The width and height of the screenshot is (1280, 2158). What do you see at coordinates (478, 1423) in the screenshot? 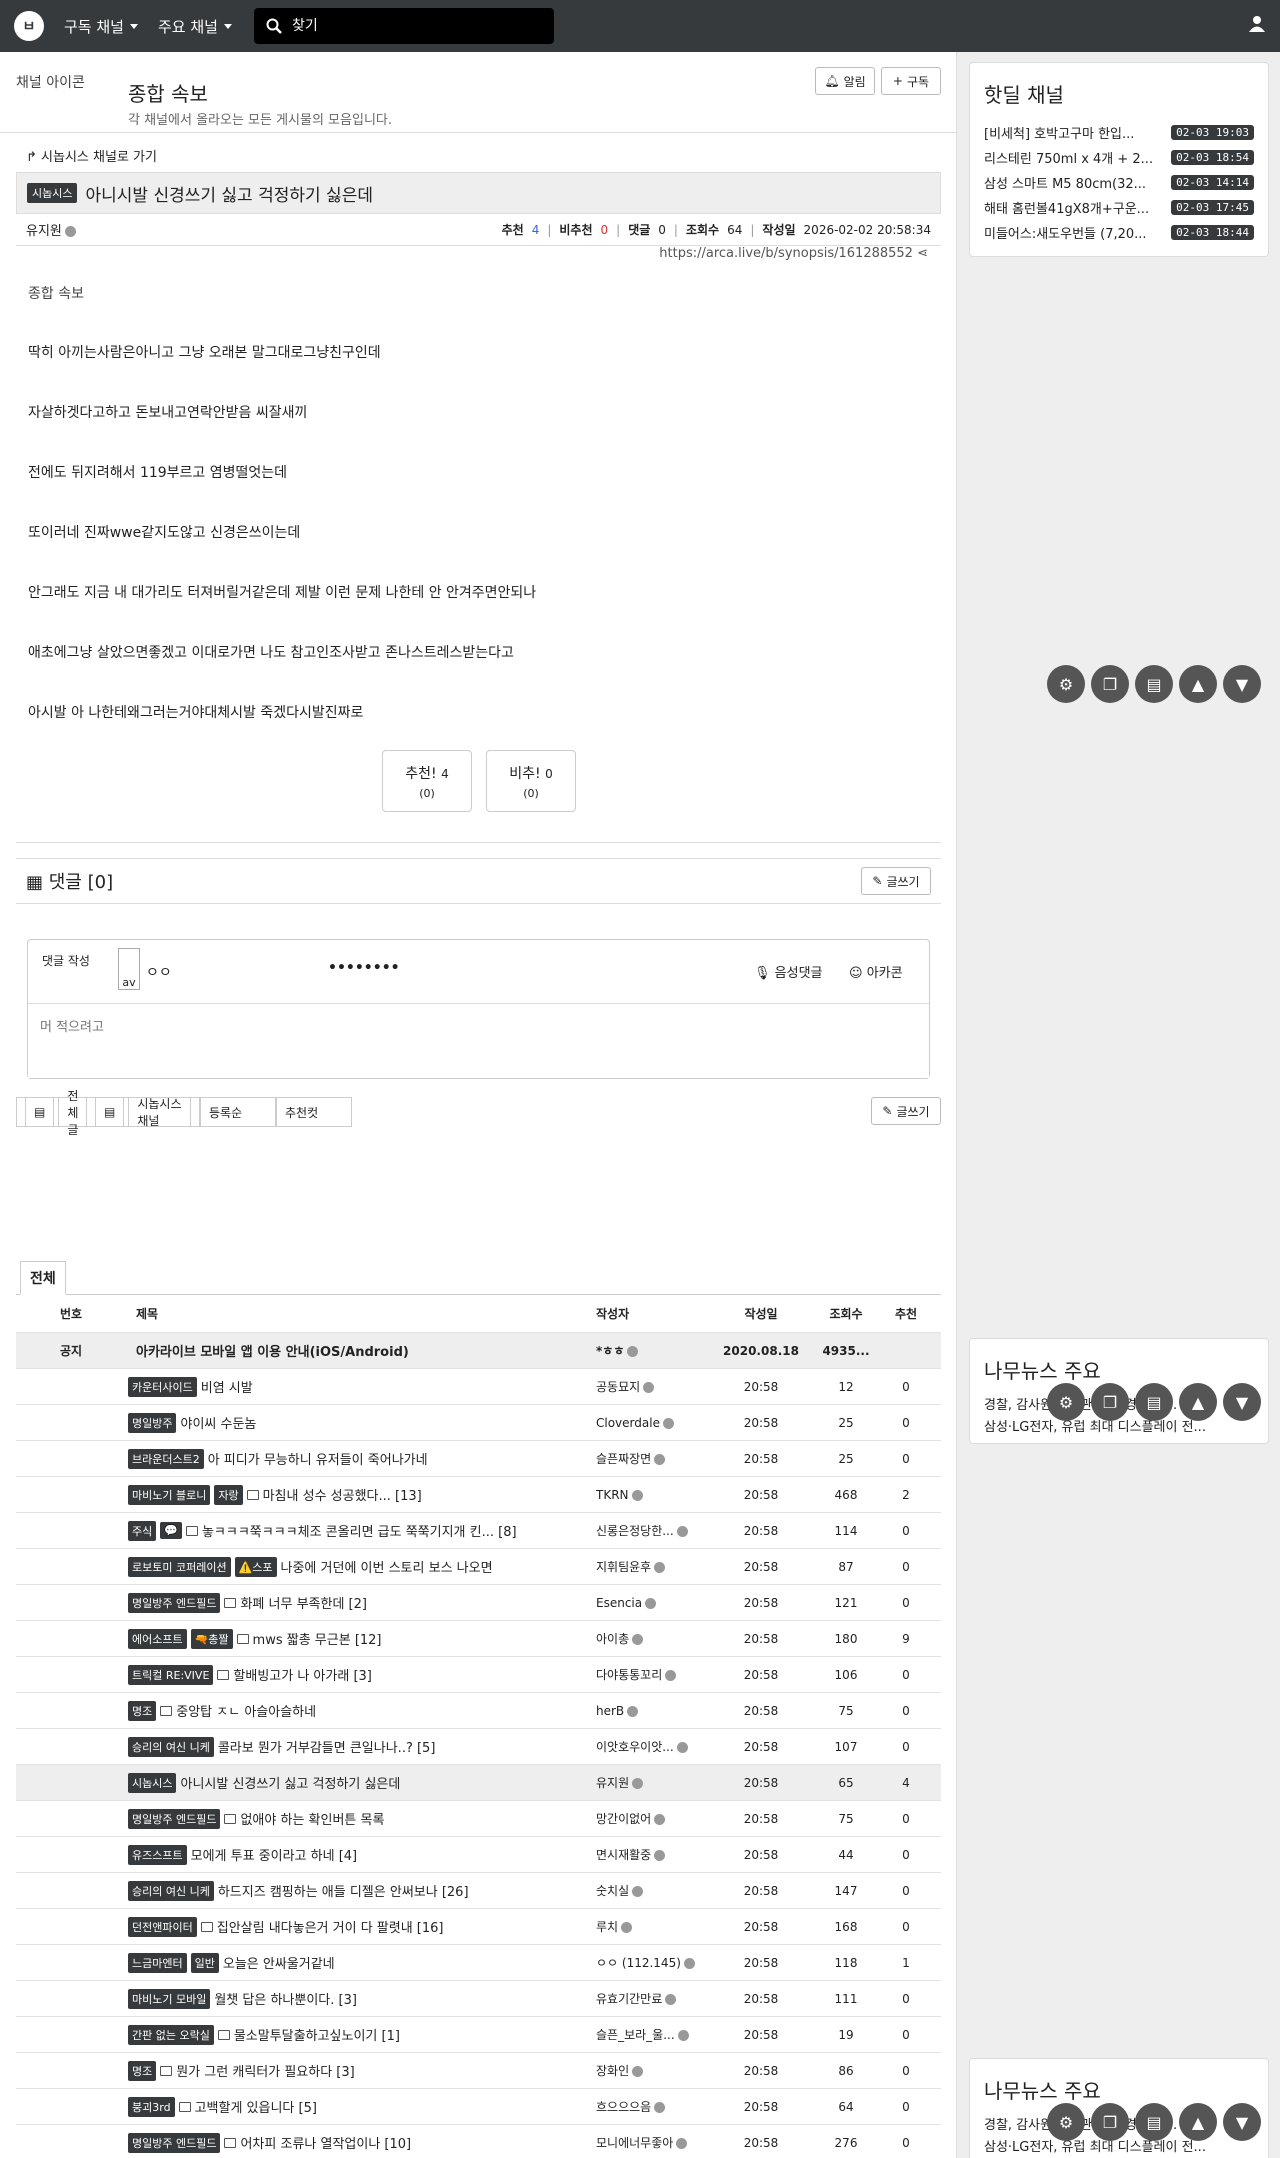
I see `table-row: 명일방주 야이씨 수둔놈 Cloverdale 20:58 25 0` at bounding box center [478, 1423].